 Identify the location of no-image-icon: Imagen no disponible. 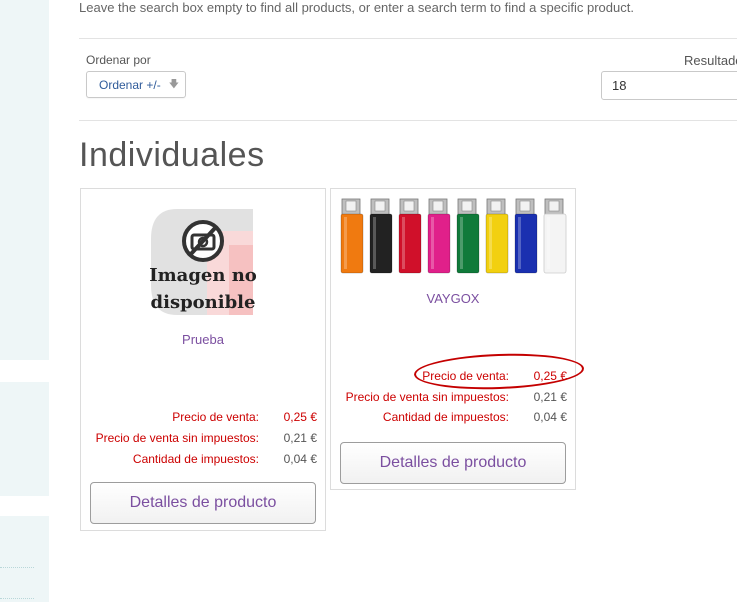
(203, 262).